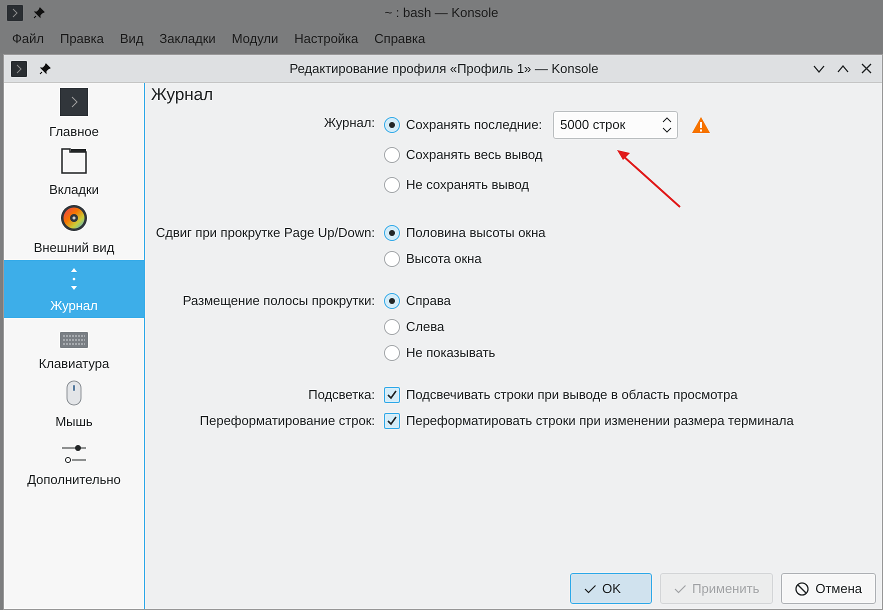 This screenshot has height=610, width=883. What do you see at coordinates (474, 155) in the screenshot?
I see `option-label: Сохранять весь вывод` at bounding box center [474, 155].